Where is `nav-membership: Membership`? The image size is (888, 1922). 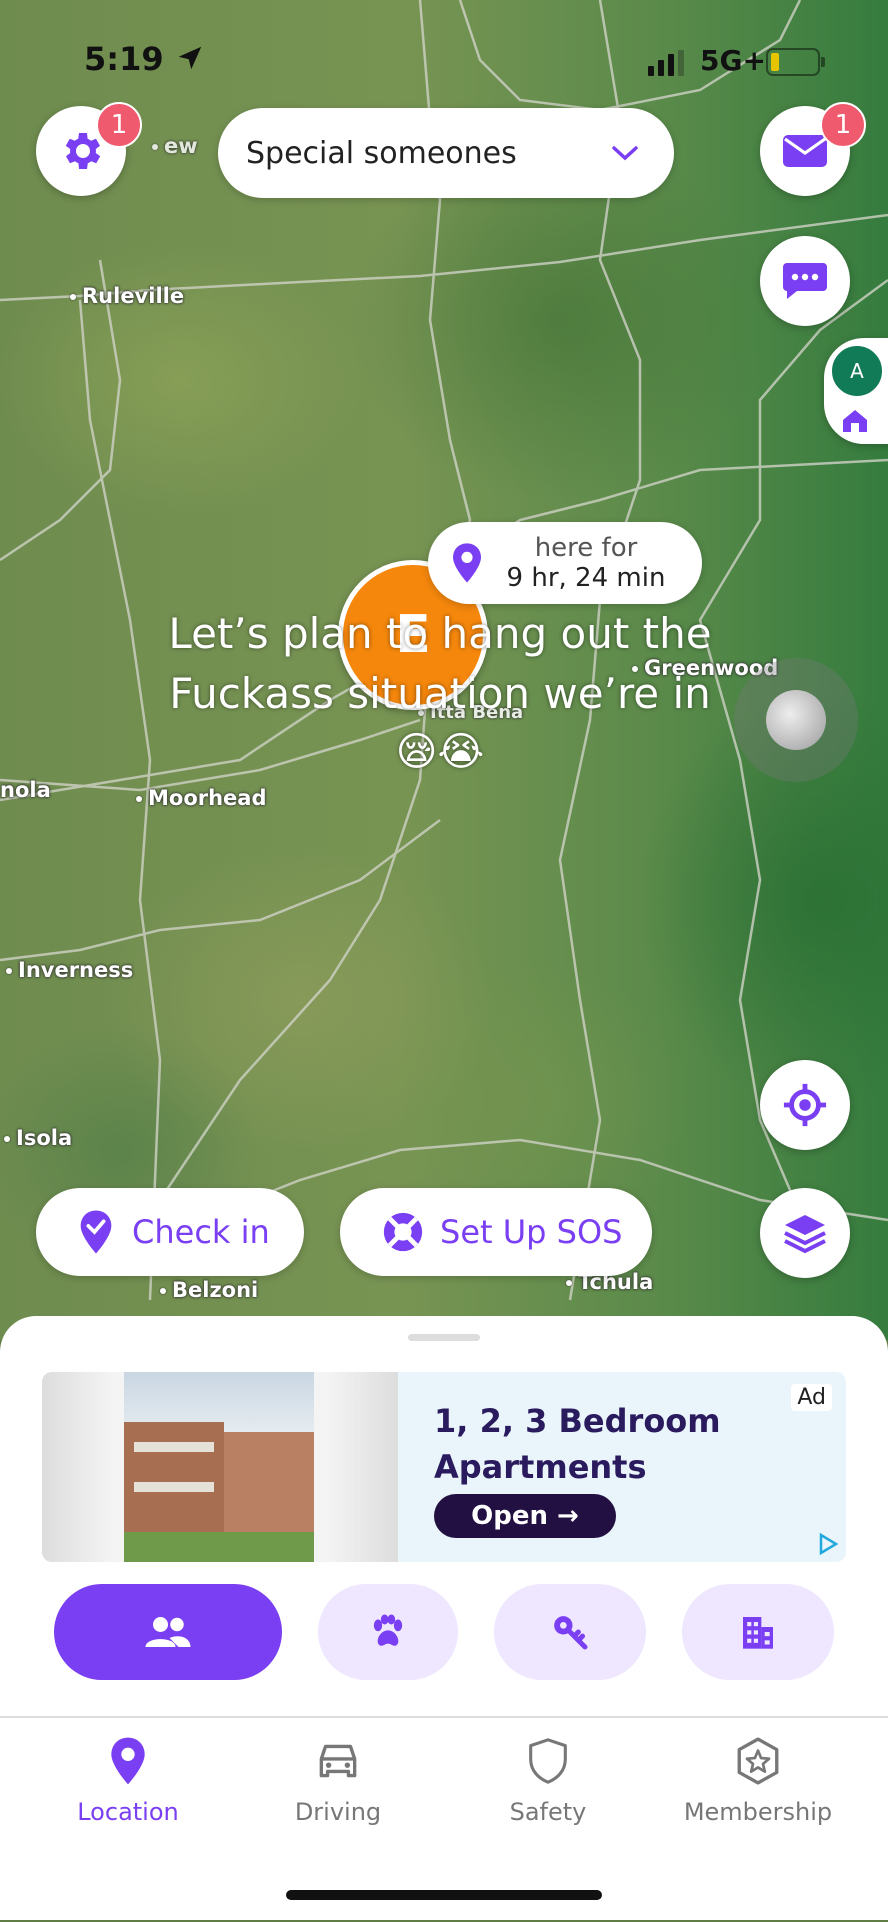 nav-membership: Membership is located at coordinates (758, 1781).